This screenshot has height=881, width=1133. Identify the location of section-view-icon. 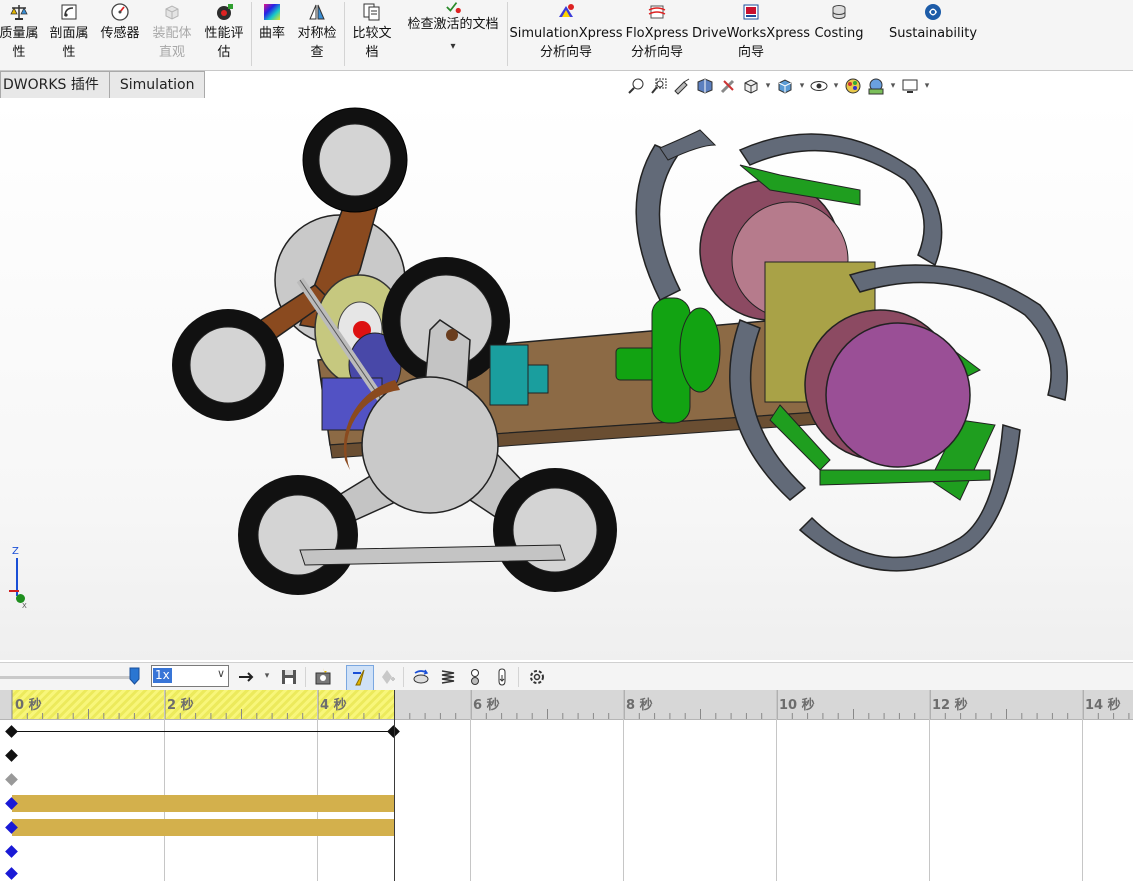
(705, 86).